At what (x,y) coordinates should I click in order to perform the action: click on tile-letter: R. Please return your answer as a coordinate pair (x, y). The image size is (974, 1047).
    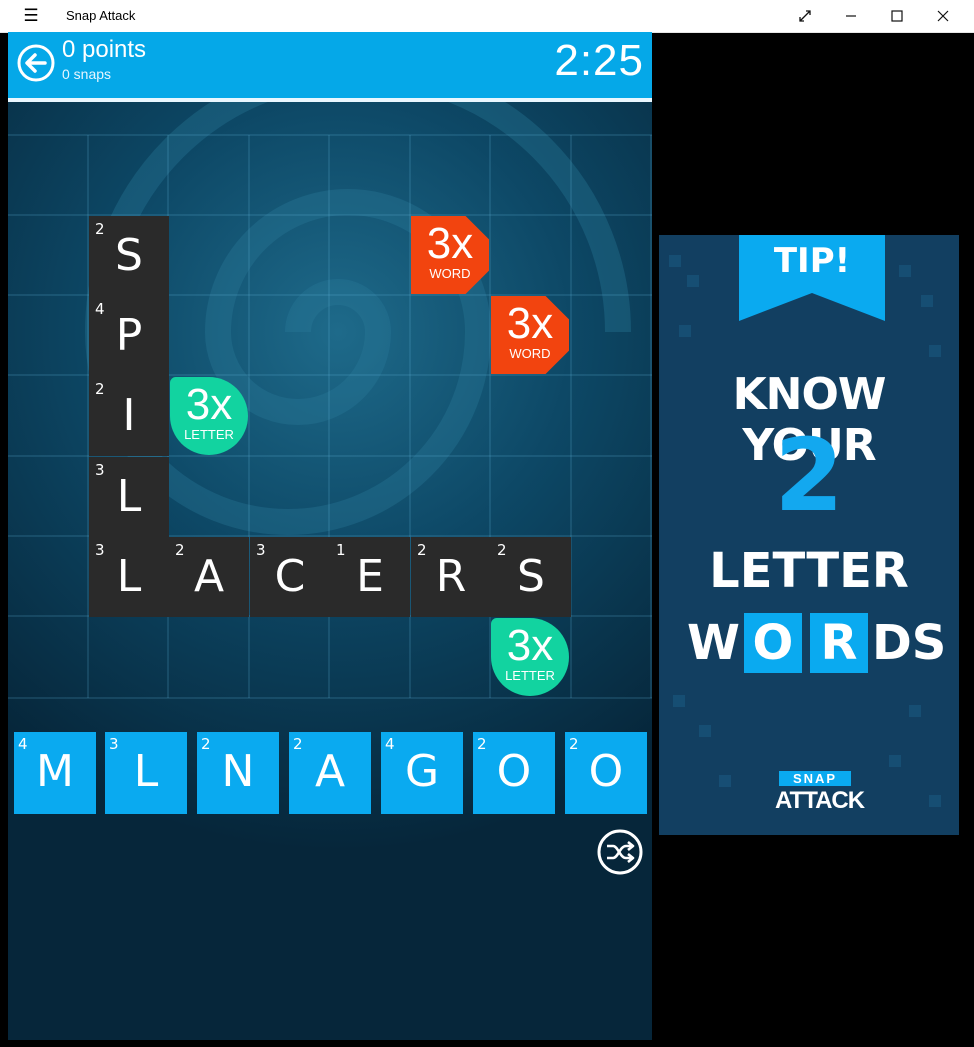
    Looking at the image, I should click on (451, 576).